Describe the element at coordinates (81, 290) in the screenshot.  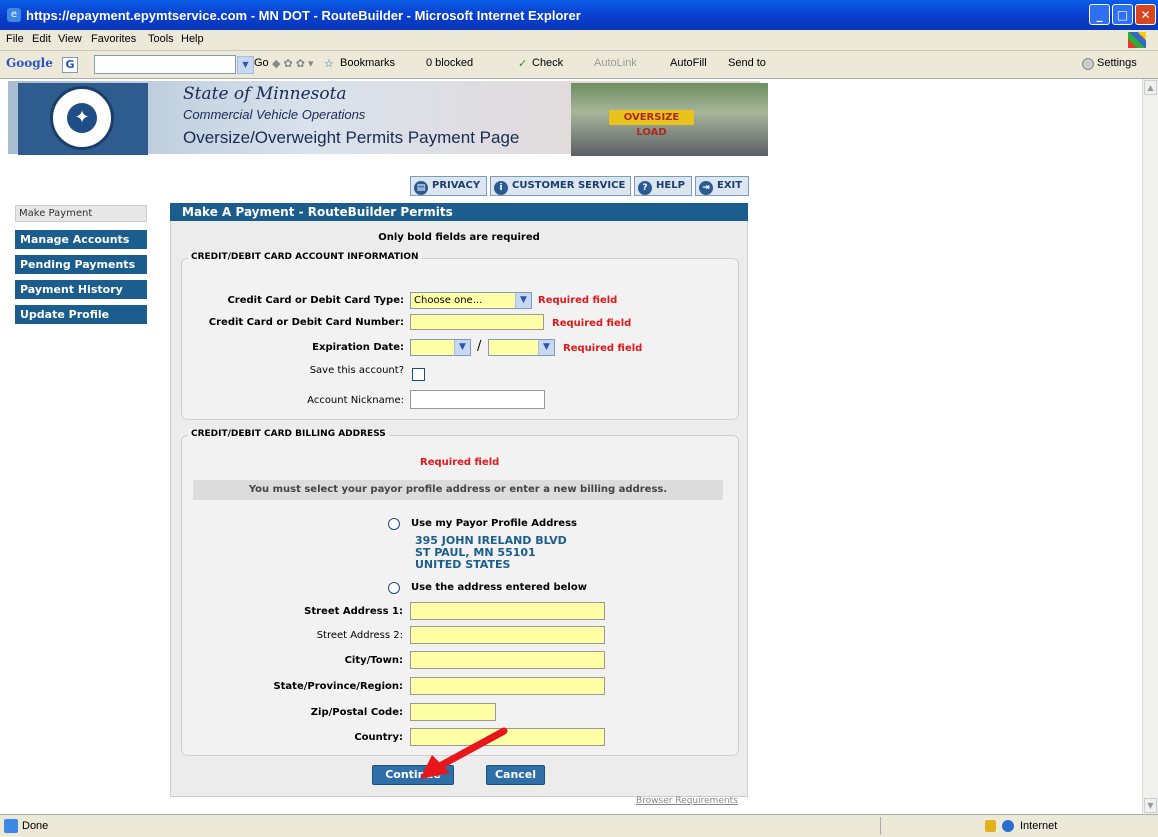
I see `nav-payment-history: Payment History` at that location.